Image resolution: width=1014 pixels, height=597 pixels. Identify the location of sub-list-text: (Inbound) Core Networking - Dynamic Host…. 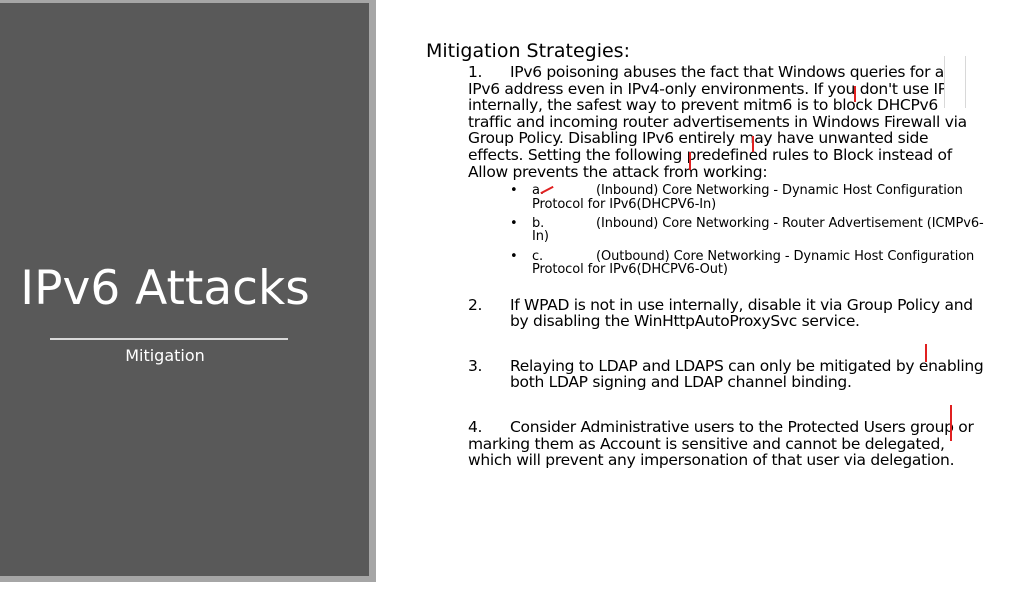
(747, 197).